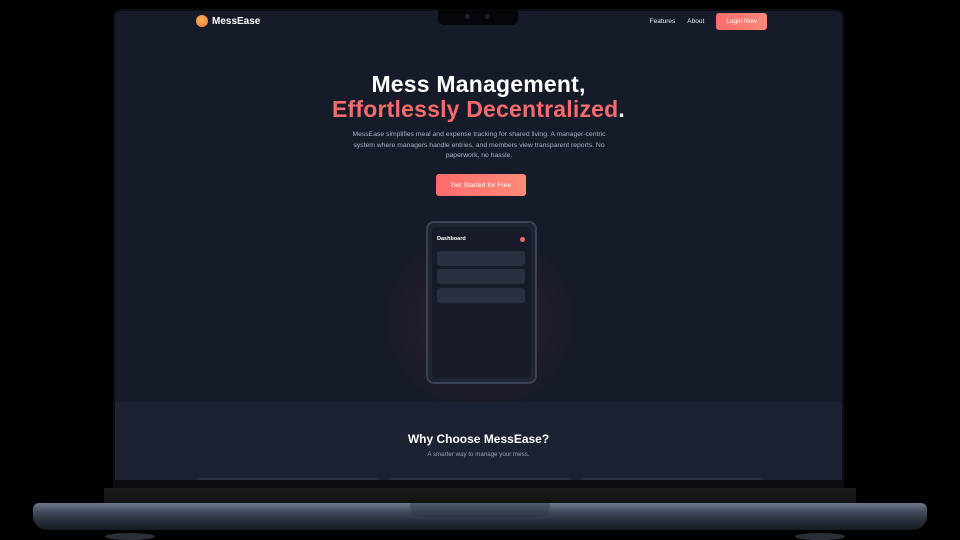 The height and width of the screenshot is (540, 960). I want to click on hero-title-accent: Effortlessly Decentralized., so click(478, 109).